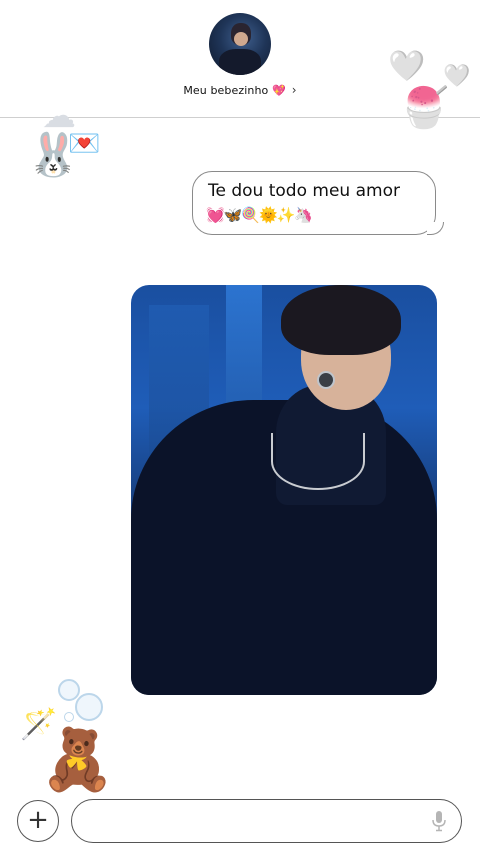 The width and height of the screenshot is (480, 854). I want to click on teddy-bear-sticker: 🧸, so click(77, 760).